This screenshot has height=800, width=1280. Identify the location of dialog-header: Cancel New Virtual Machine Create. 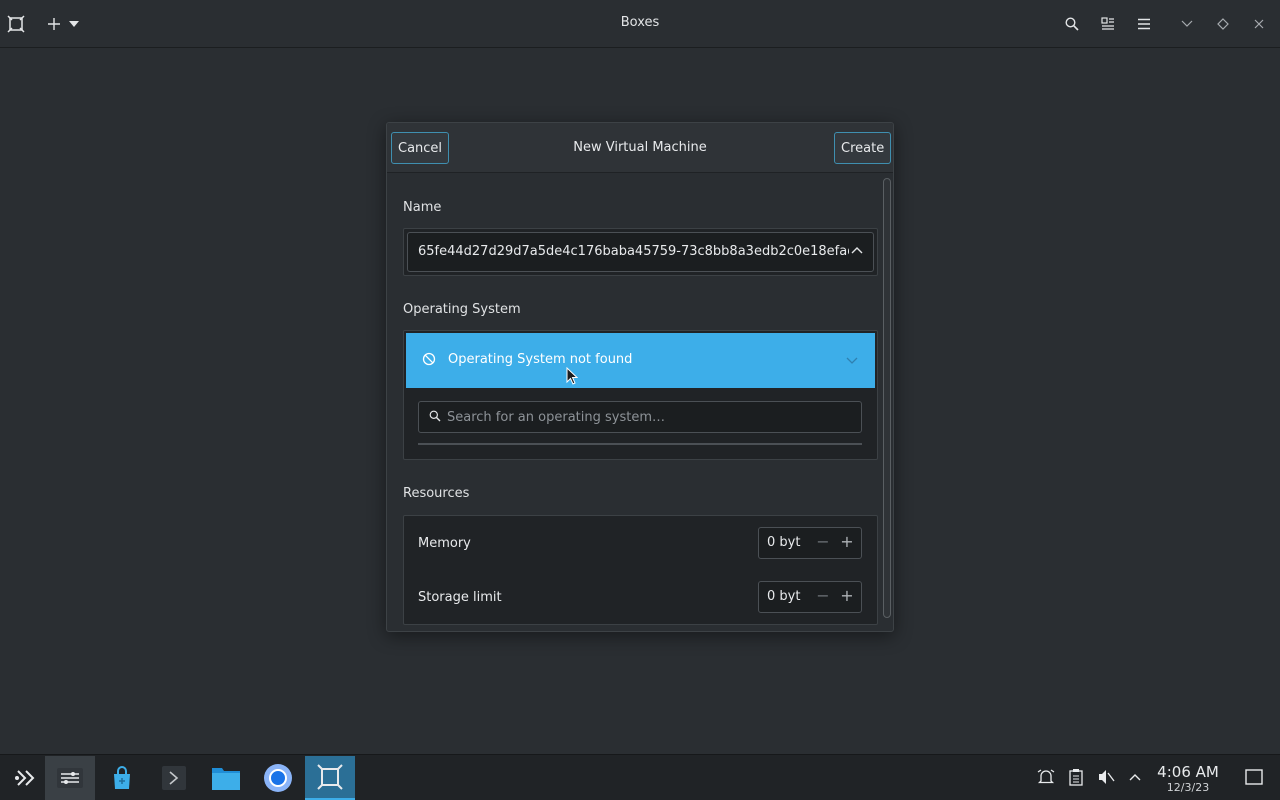
(640, 148).